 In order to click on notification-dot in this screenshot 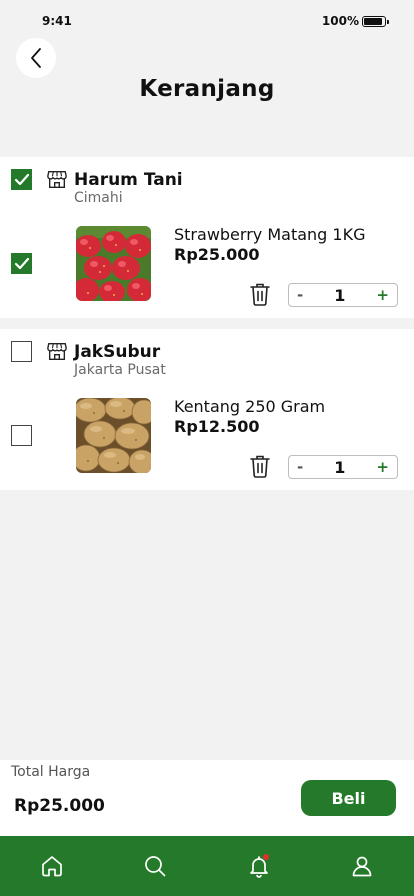, I will do `click(265, 857)`.